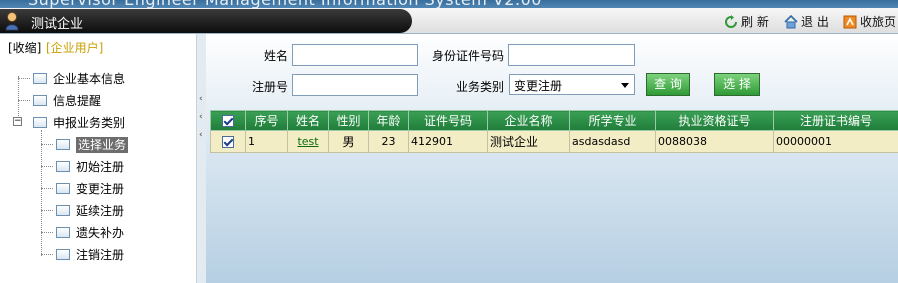 The image size is (898, 283). I want to click on column-header: 所学专业, so click(612, 120).